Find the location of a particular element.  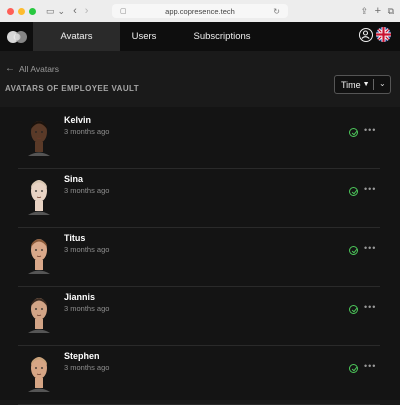

list-item: Titus 3 months ago ••• is located at coordinates (199, 257).